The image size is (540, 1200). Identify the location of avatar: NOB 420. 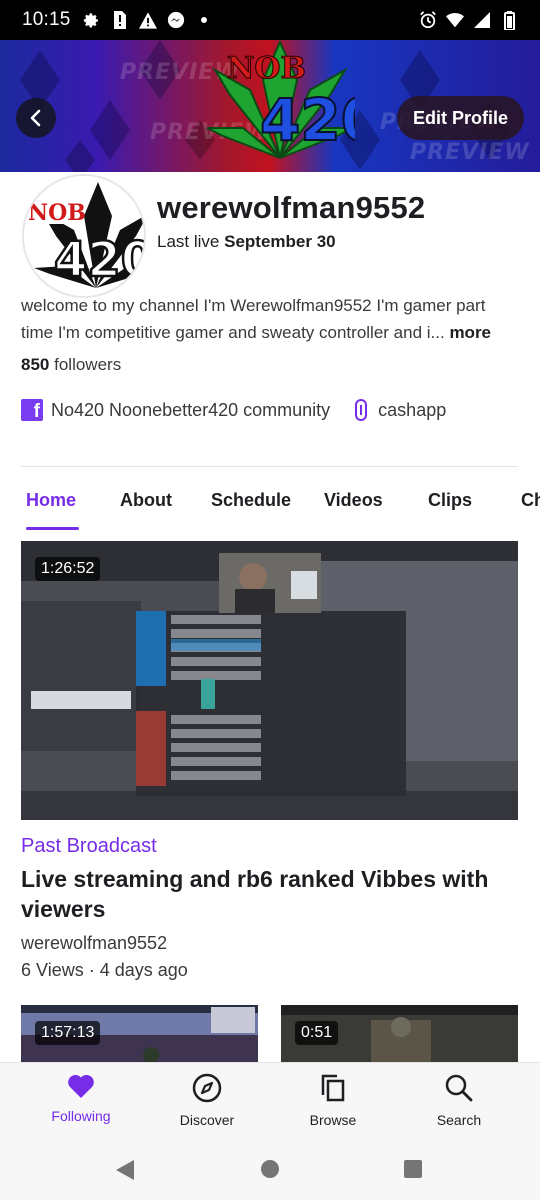
(84, 236).